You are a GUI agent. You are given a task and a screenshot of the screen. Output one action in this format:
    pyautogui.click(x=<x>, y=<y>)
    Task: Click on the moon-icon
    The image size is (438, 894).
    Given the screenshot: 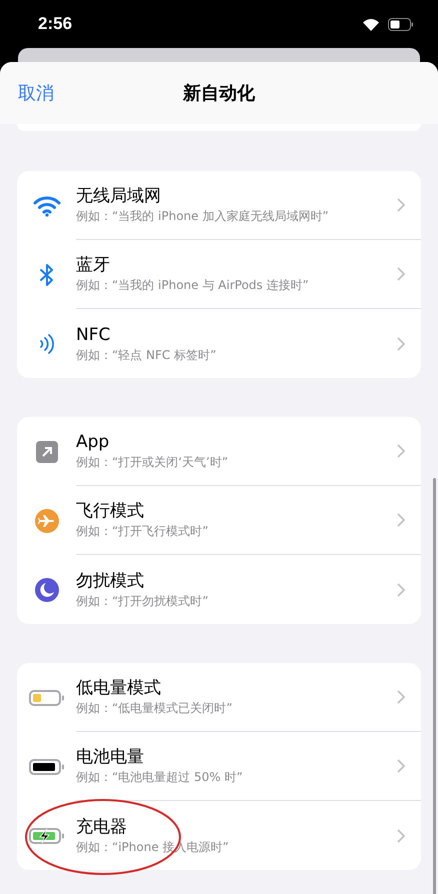 What is the action you would take?
    pyautogui.click(x=46, y=590)
    